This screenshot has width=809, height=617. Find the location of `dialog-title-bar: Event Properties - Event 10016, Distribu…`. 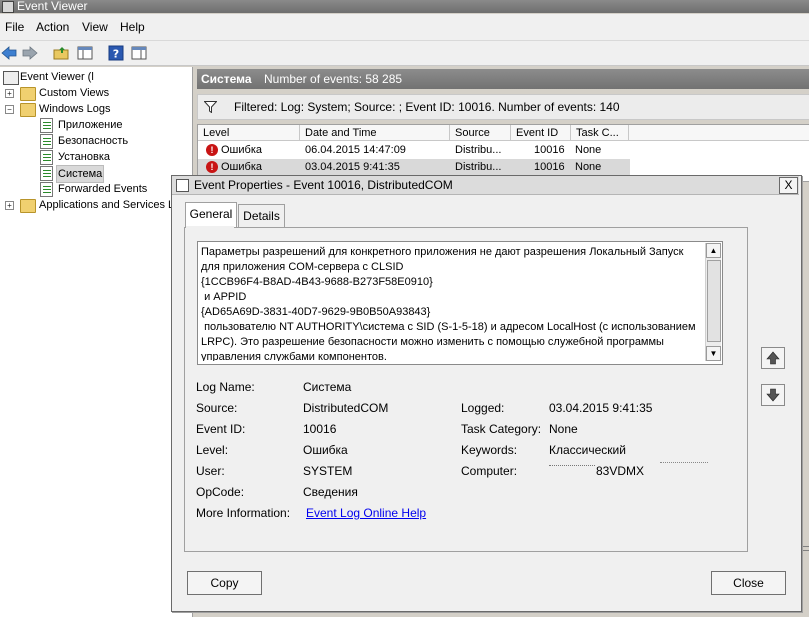

dialog-title-bar: Event Properties - Event 10016, Distribu… is located at coordinates (485, 185).